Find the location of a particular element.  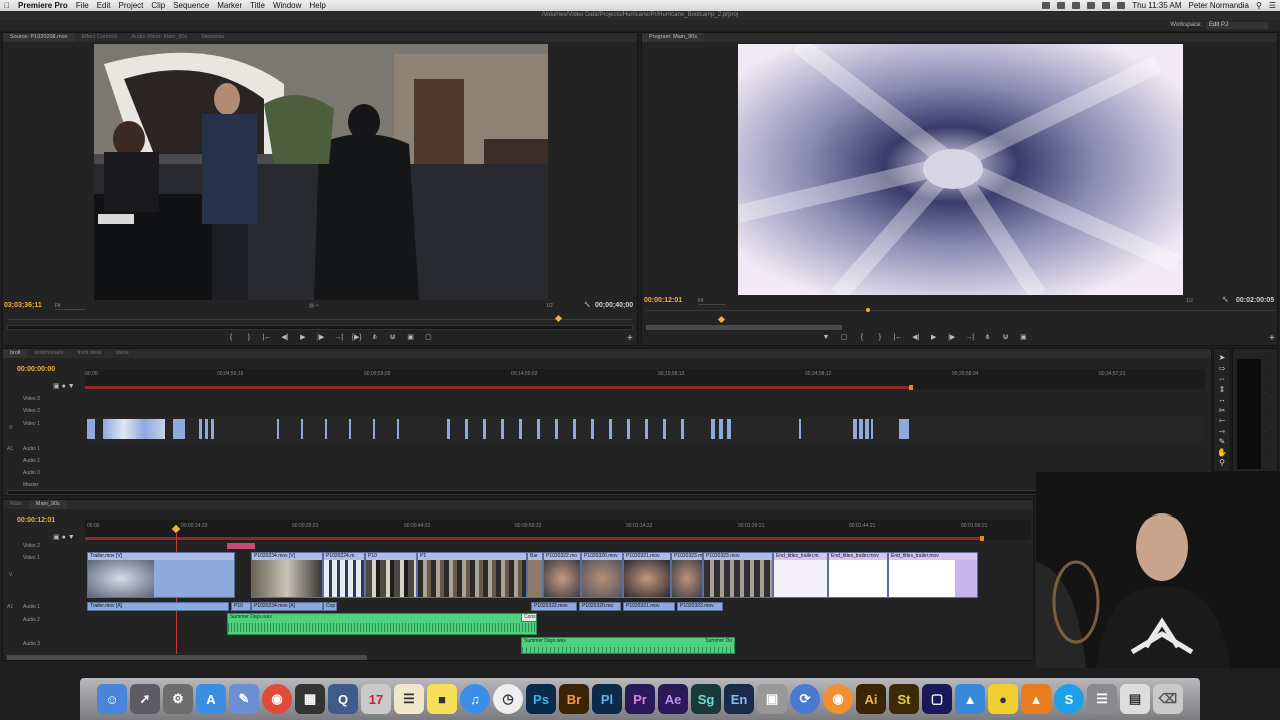

video-clip: P1020322.mo is located at coordinates (562, 575).